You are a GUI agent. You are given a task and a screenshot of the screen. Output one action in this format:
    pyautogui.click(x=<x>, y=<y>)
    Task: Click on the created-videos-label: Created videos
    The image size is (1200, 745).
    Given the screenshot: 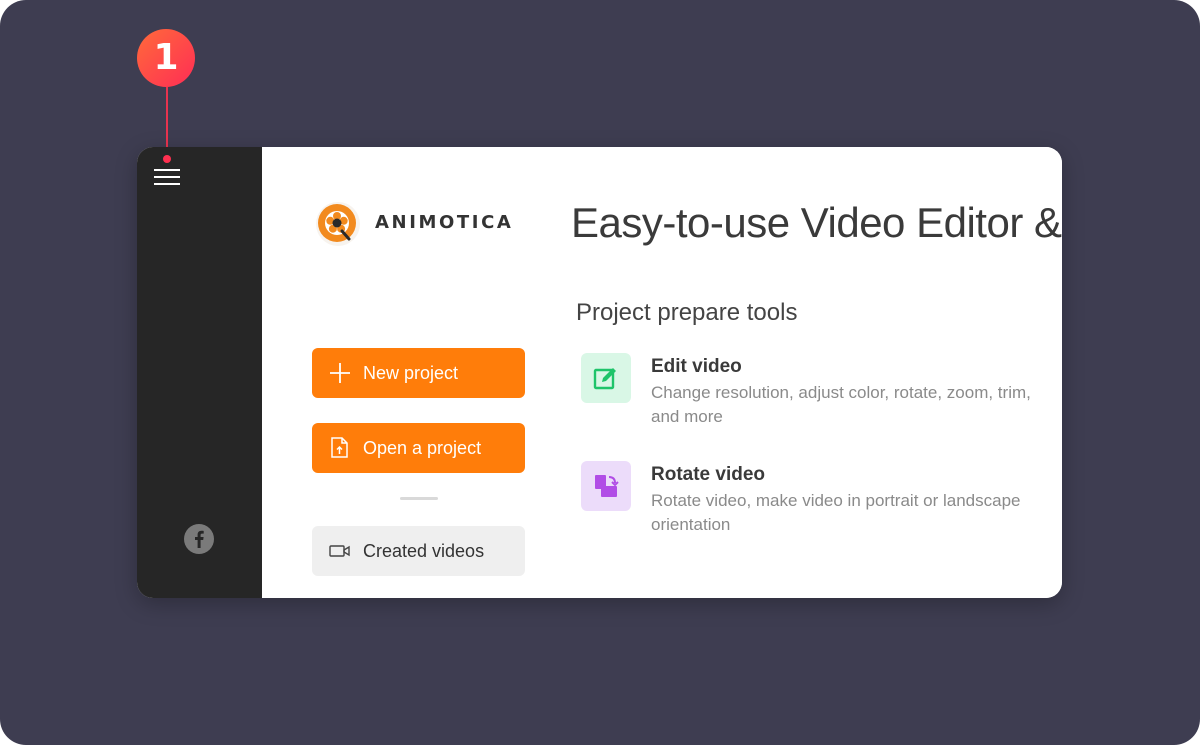 What is the action you would take?
    pyautogui.click(x=424, y=550)
    